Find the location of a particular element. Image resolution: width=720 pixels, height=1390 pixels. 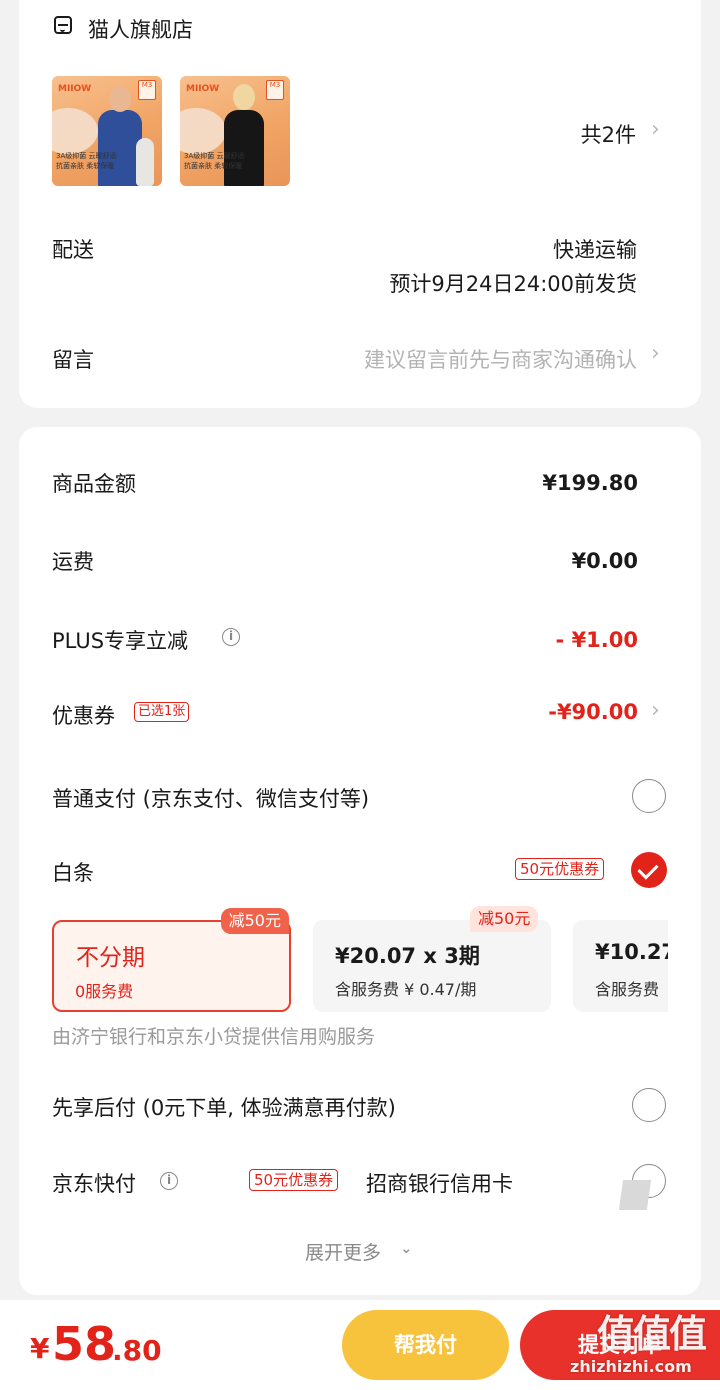

chevron-down-icon: ⌄ is located at coordinates (406, 1248).